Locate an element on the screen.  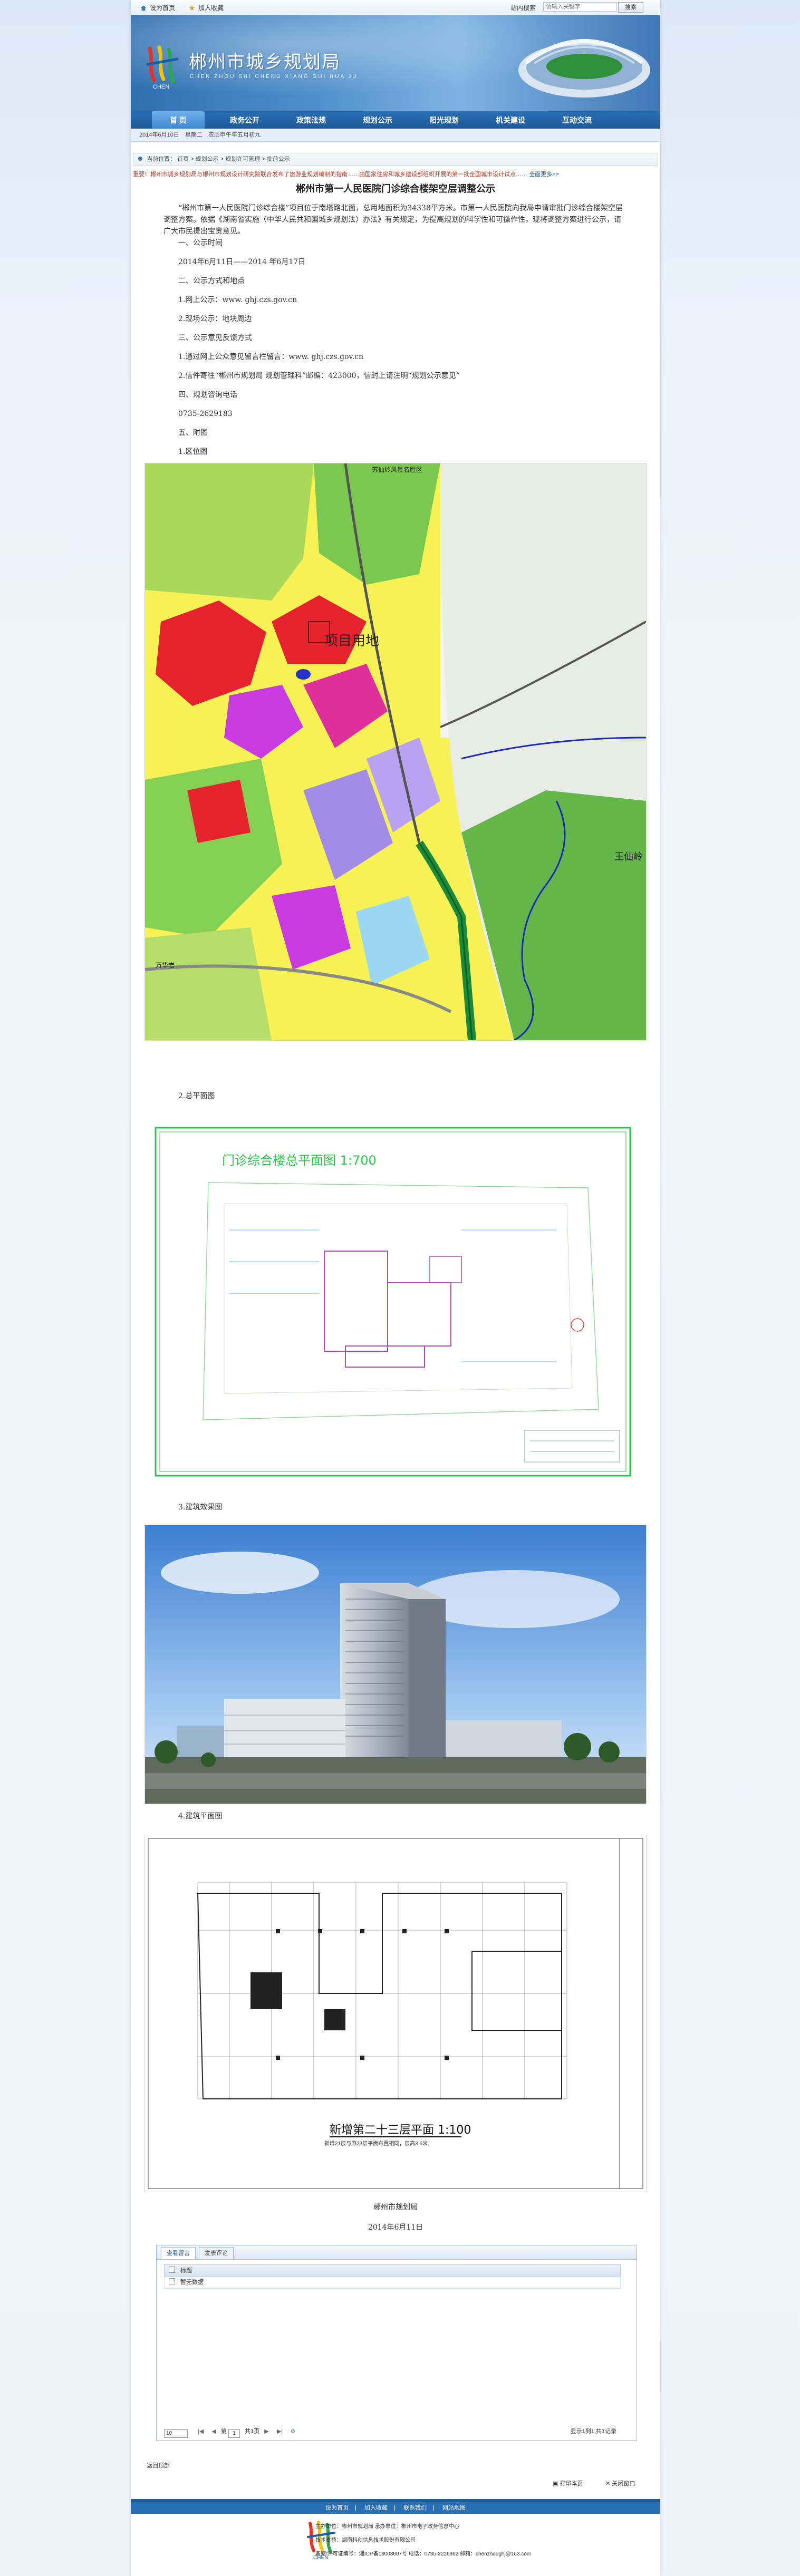
floor-plan-title: 新增第二十三层平面 1:100 is located at coordinates (400, 2130).